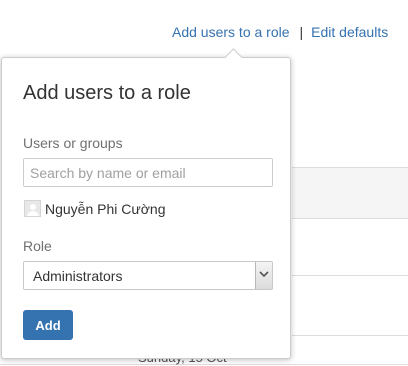 The width and height of the screenshot is (408, 366). Describe the element at coordinates (263, 275) in the screenshot. I see `chevron-down-icon` at that location.